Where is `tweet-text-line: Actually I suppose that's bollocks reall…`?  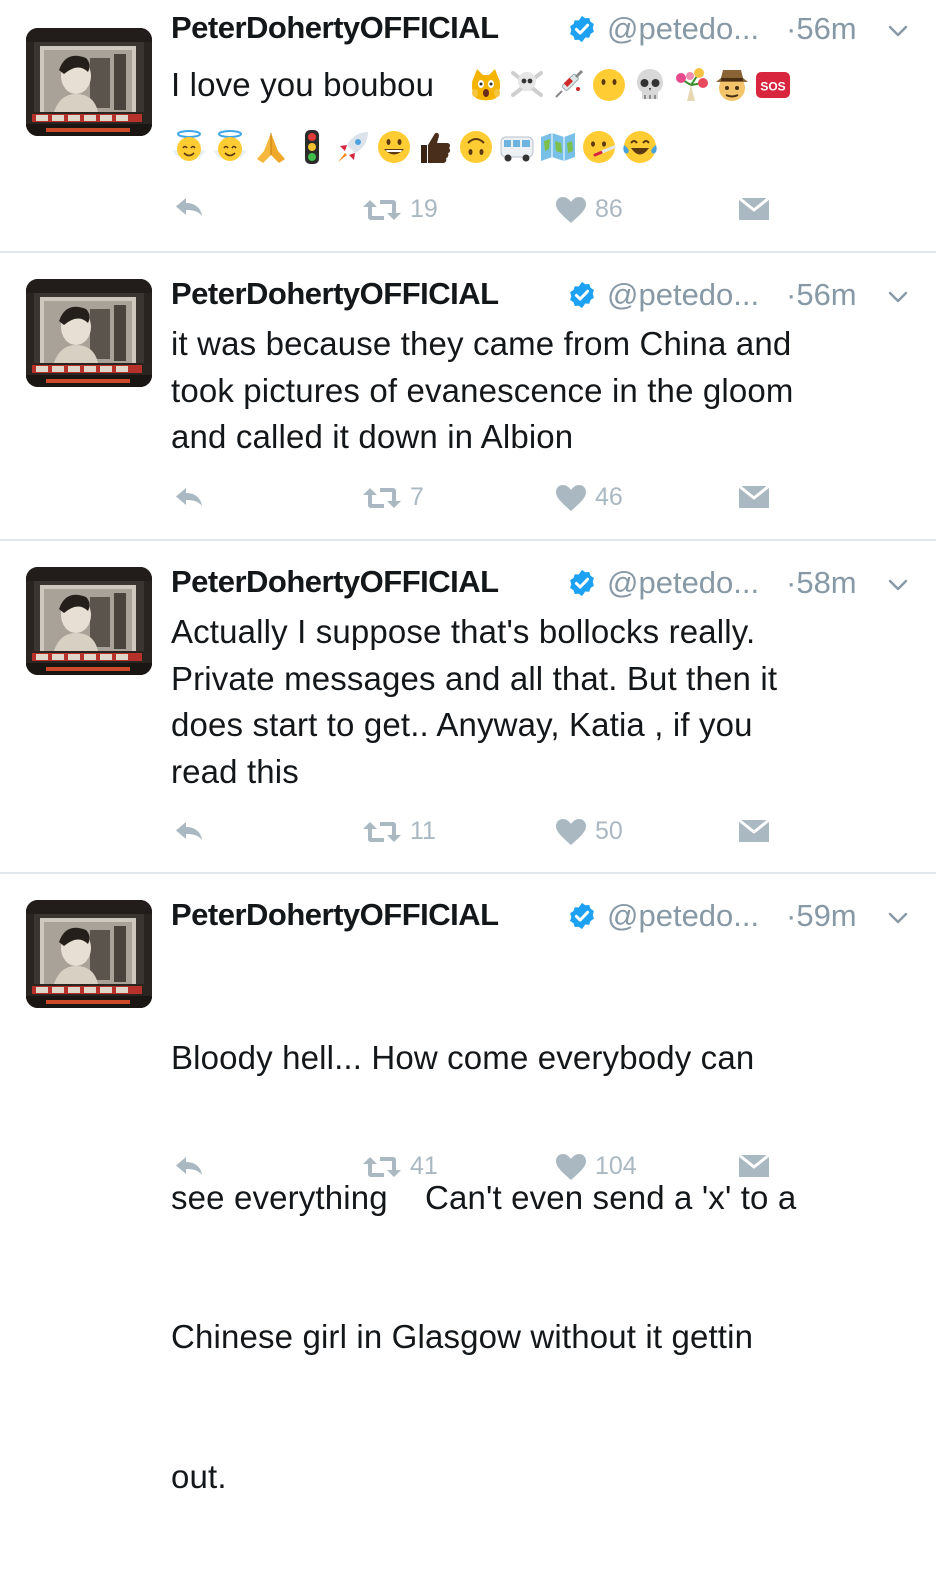
tweet-text-line: Actually I suppose that's bollocks reall… is located at coordinates (463, 631).